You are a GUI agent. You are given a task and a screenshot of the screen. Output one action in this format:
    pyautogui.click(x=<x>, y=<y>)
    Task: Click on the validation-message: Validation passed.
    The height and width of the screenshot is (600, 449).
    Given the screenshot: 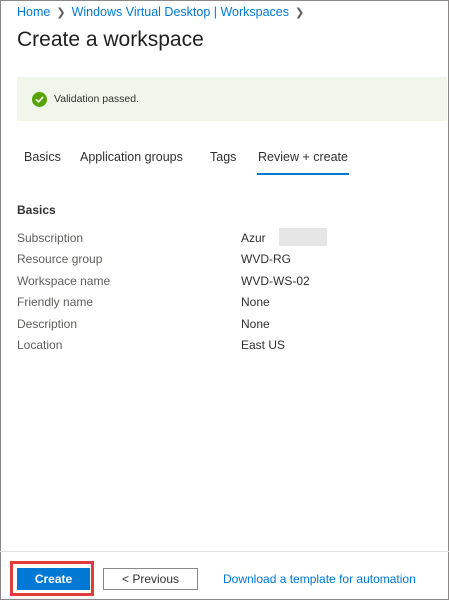 What is the action you would take?
    pyautogui.click(x=97, y=99)
    